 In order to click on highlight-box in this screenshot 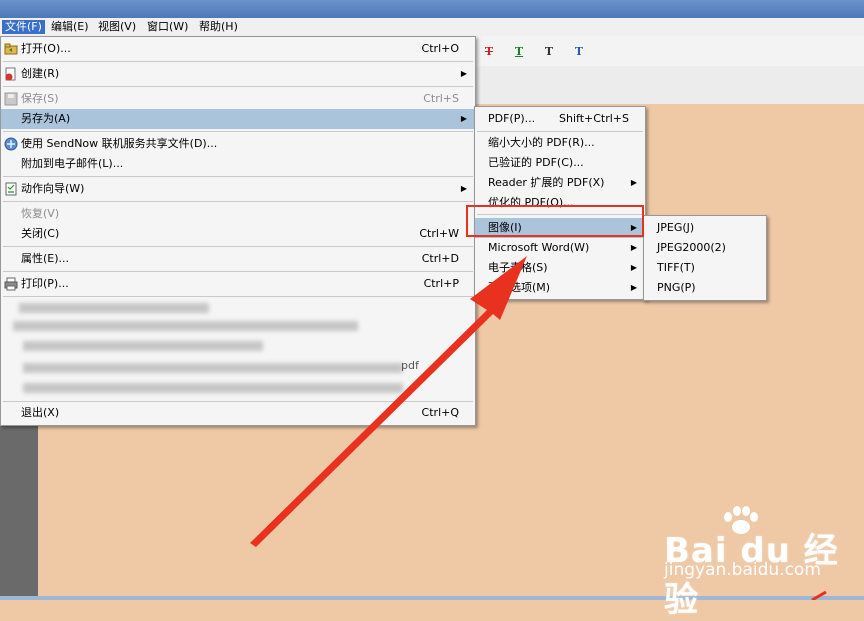, I will do `click(555, 221)`.